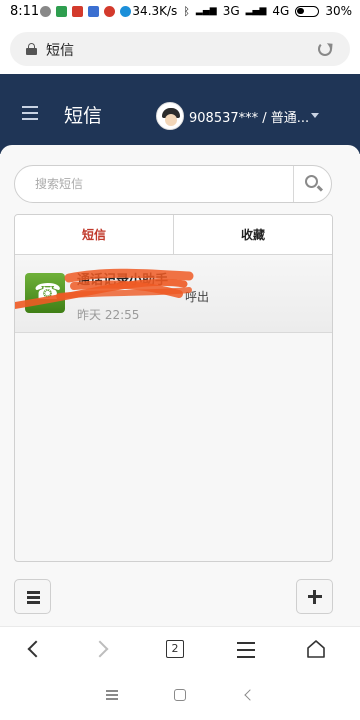 Image resolution: width=360 pixels, height=720 pixels. Describe the element at coordinates (45, 293) in the screenshot. I see `phone-icon: ☎` at that location.